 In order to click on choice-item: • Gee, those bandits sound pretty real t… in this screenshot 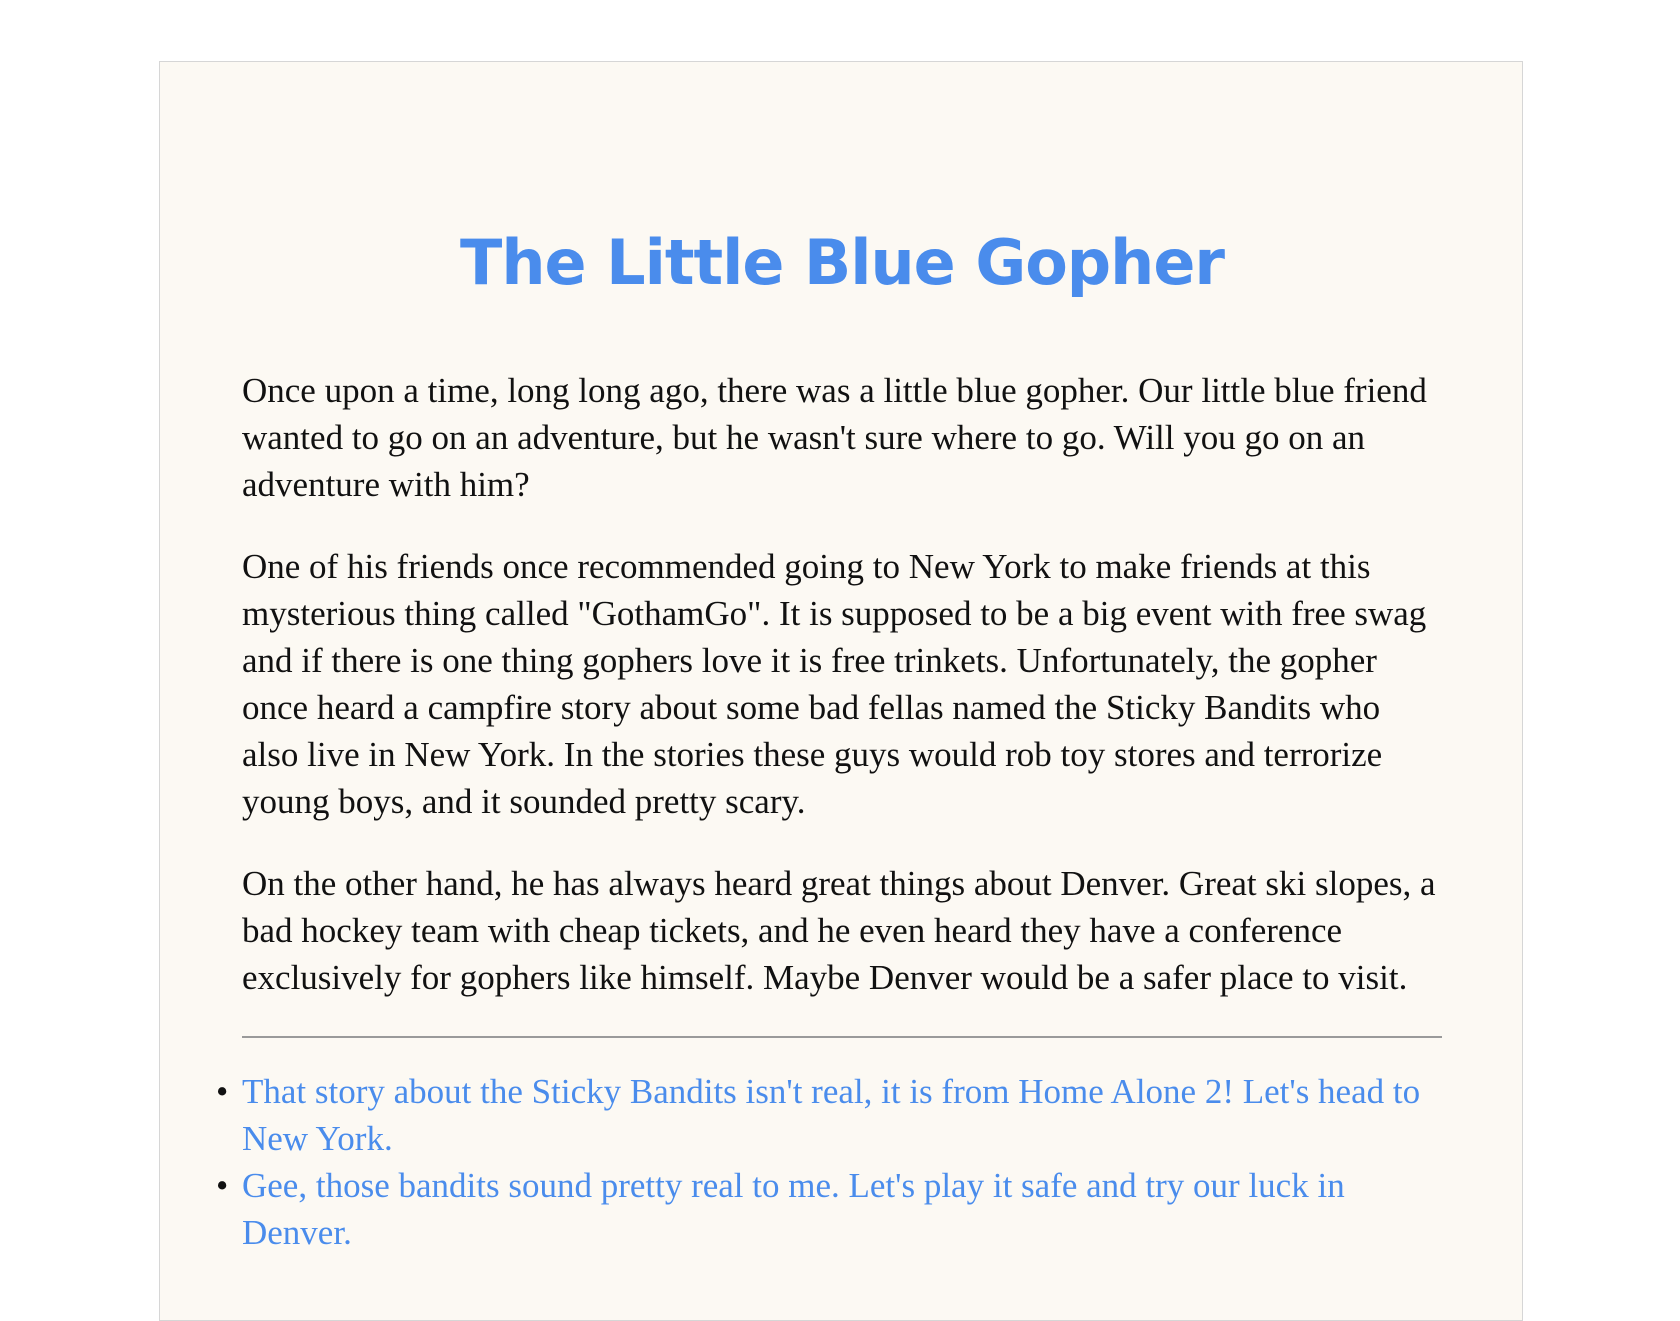, I will do `click(829, 1209)`.